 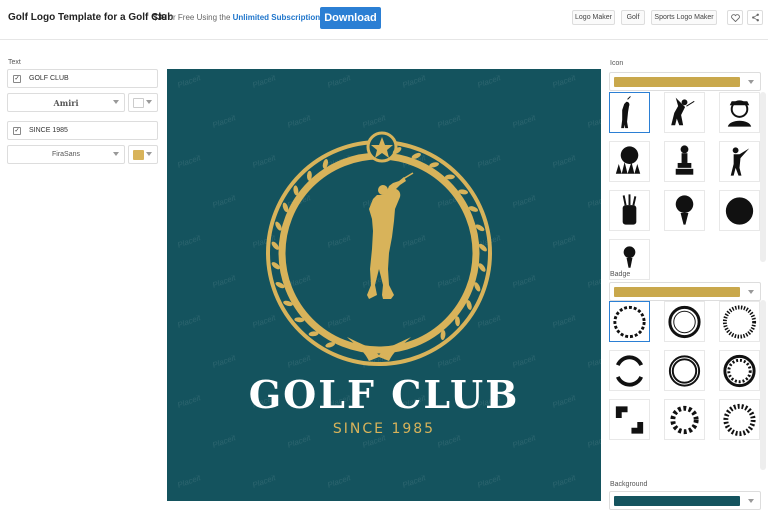 What do you see at coordinates (82, 78) in the screenshot?
I see `text-line-1-field: ✓ GOLF CLUB` at bounding box center [82, 78].